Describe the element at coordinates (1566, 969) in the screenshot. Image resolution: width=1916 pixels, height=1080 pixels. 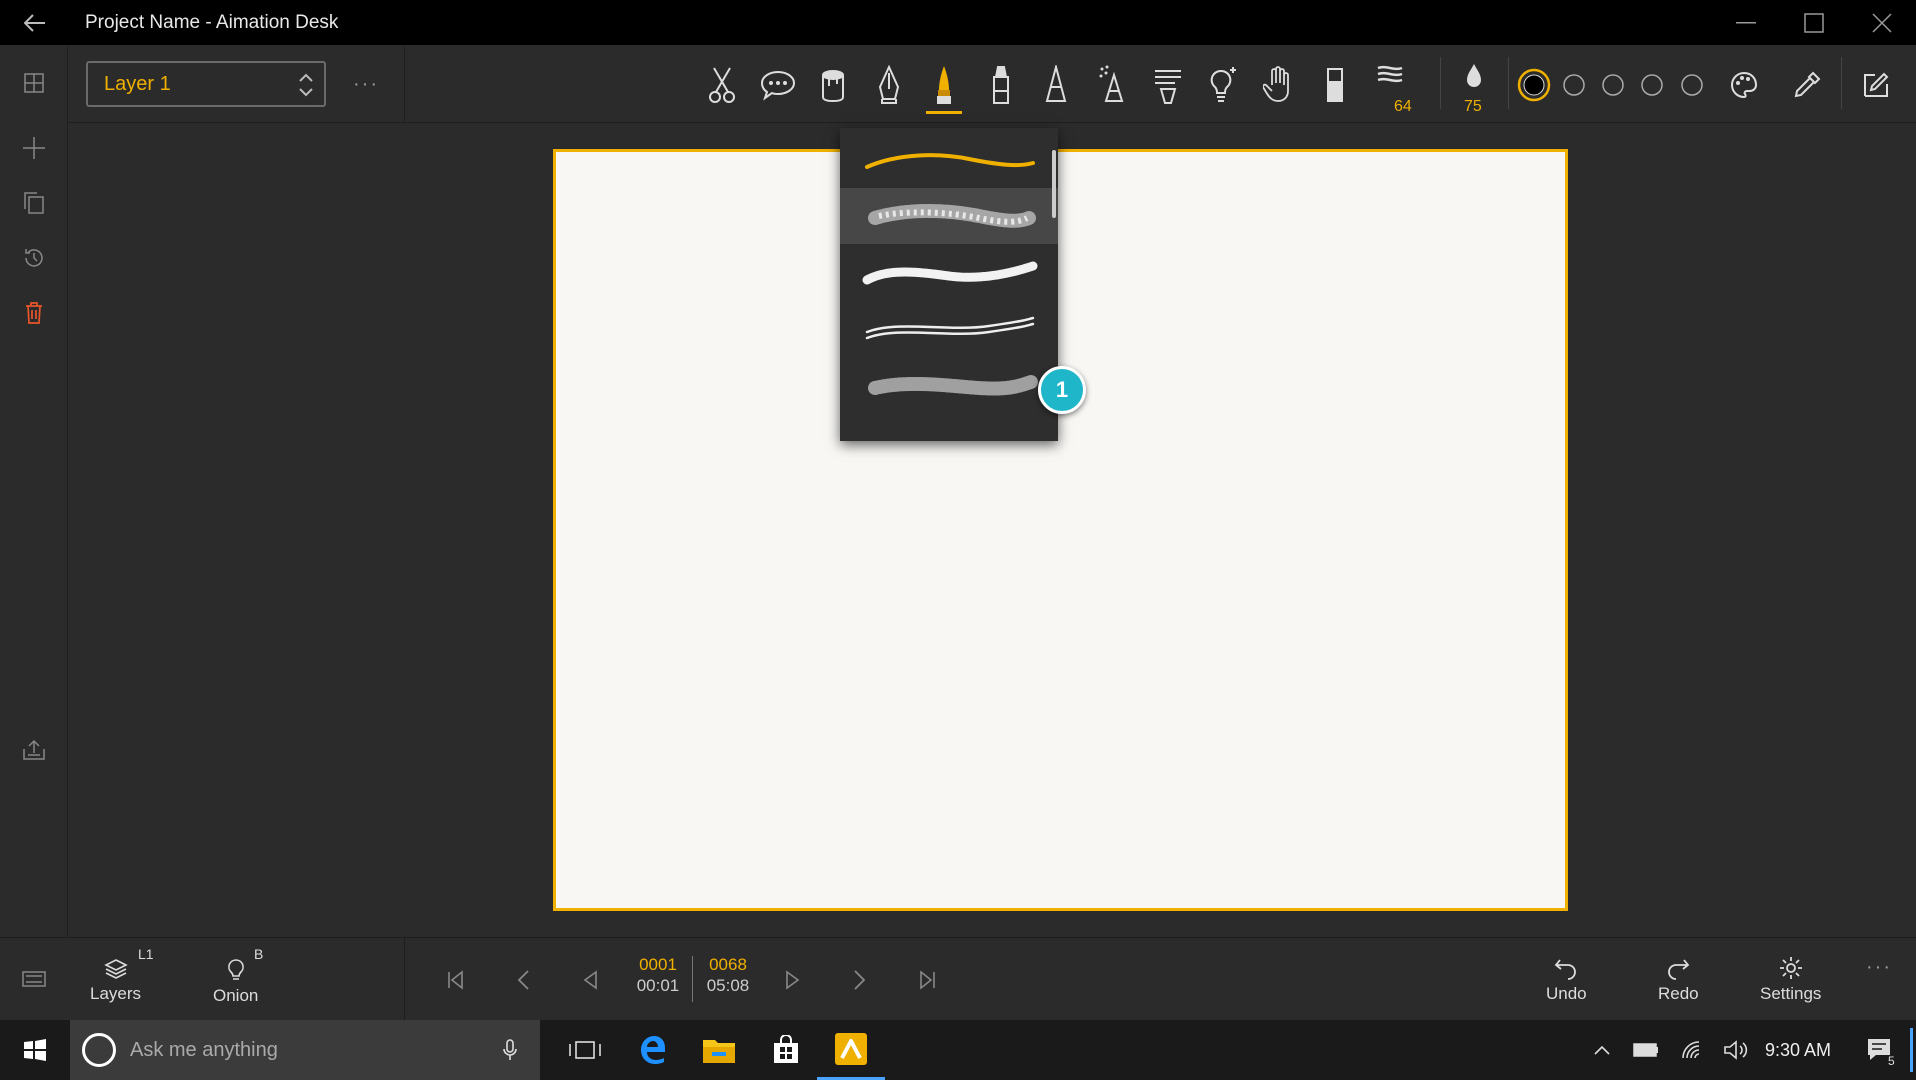
I see `undo-icon` at that location.